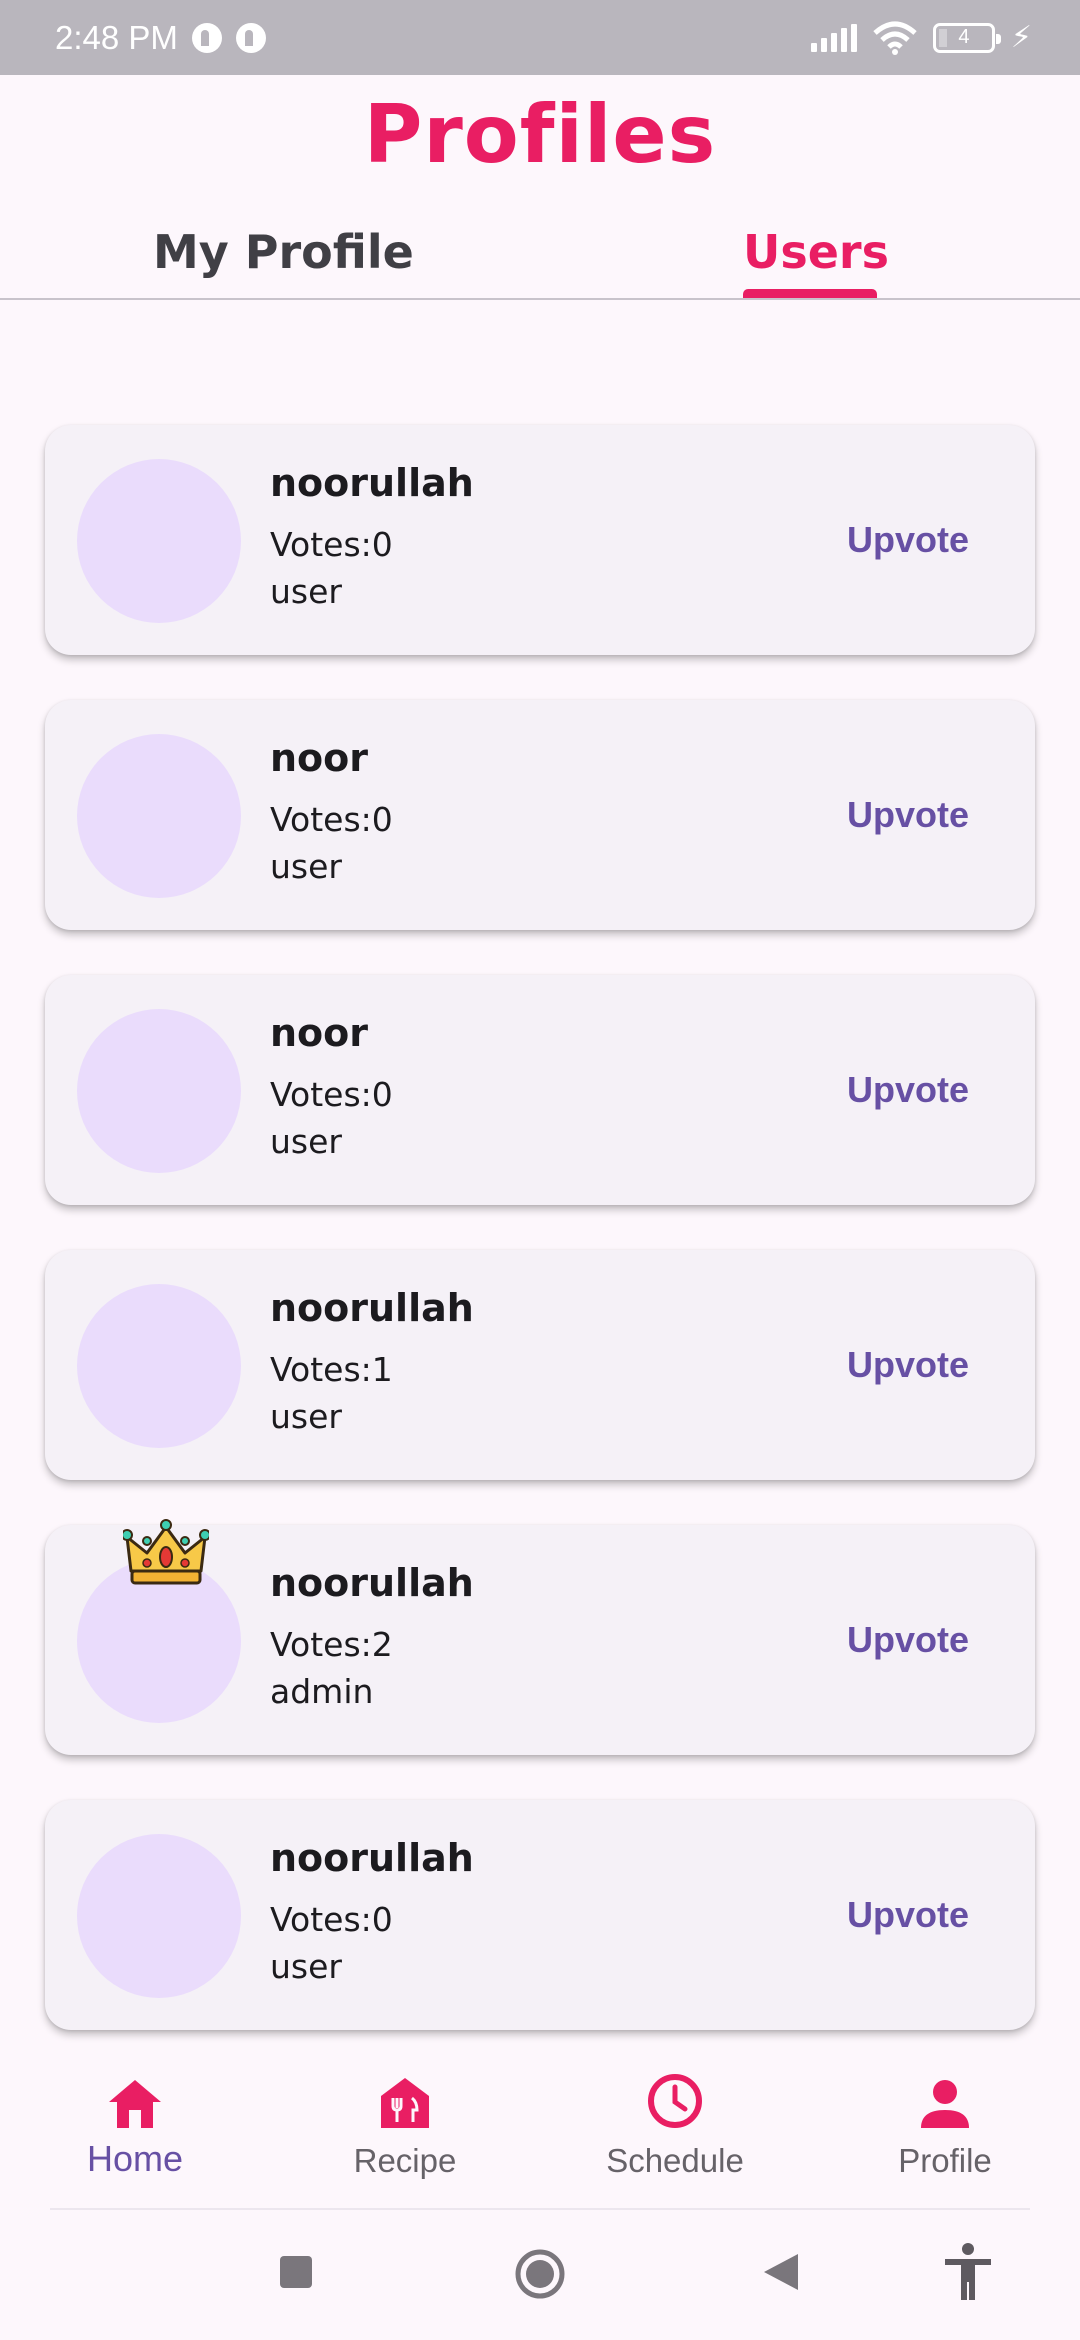  I want to click on restaurant-icon, so click(405, 2101).